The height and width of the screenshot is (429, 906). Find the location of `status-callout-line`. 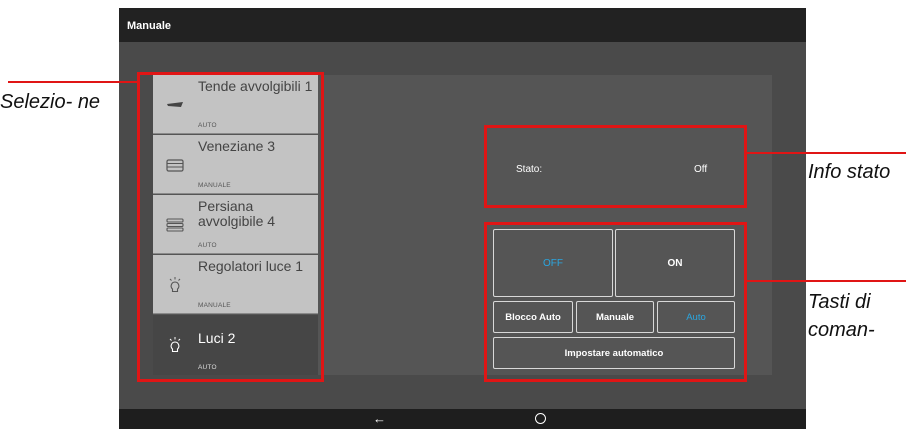

status-callout-line is located at coordinates (825, 153).